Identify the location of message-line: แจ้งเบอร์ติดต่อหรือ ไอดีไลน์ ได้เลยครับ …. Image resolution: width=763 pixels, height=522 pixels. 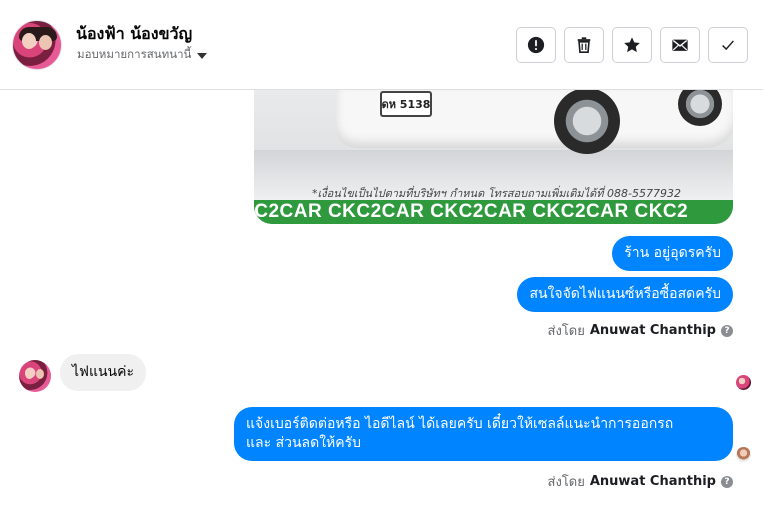
(460, 424).